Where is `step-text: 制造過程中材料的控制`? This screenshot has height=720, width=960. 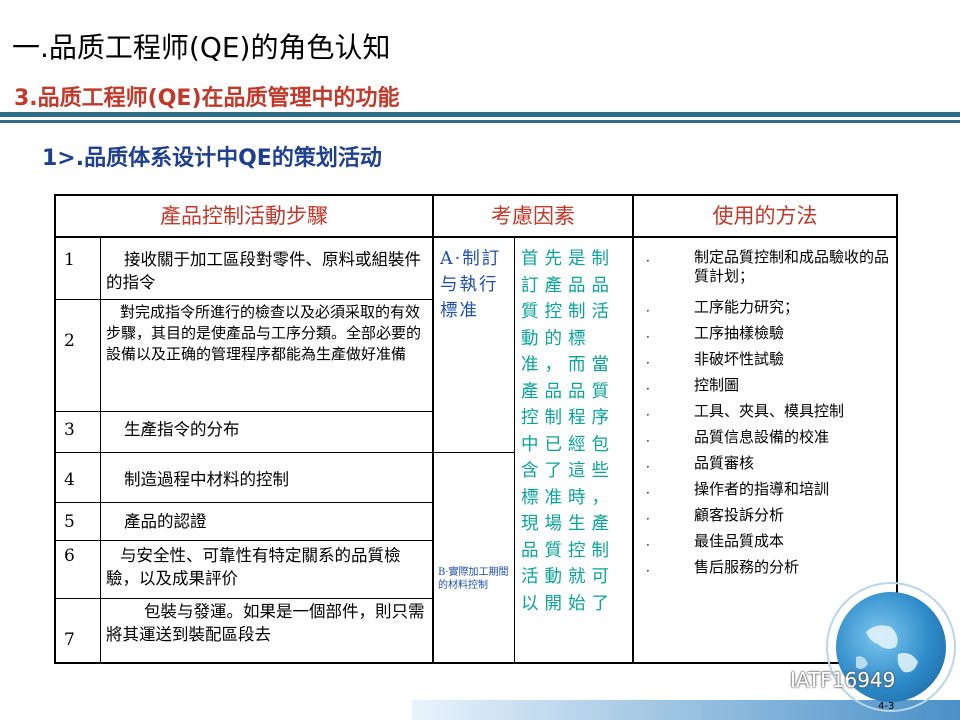
step-text: 制造過程中材料的控制 is located at coordinates (206, 479).